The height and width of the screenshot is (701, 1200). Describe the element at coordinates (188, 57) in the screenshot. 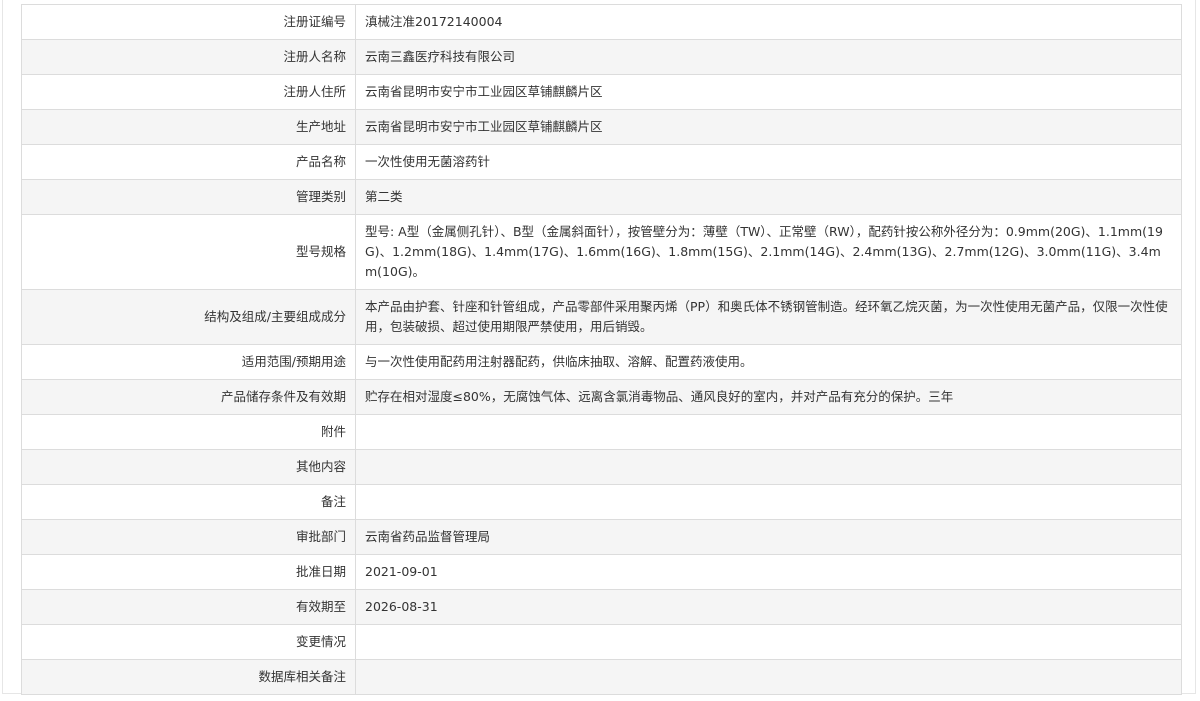

I see `field-label-registrant-name: 注册人名称` at that location.